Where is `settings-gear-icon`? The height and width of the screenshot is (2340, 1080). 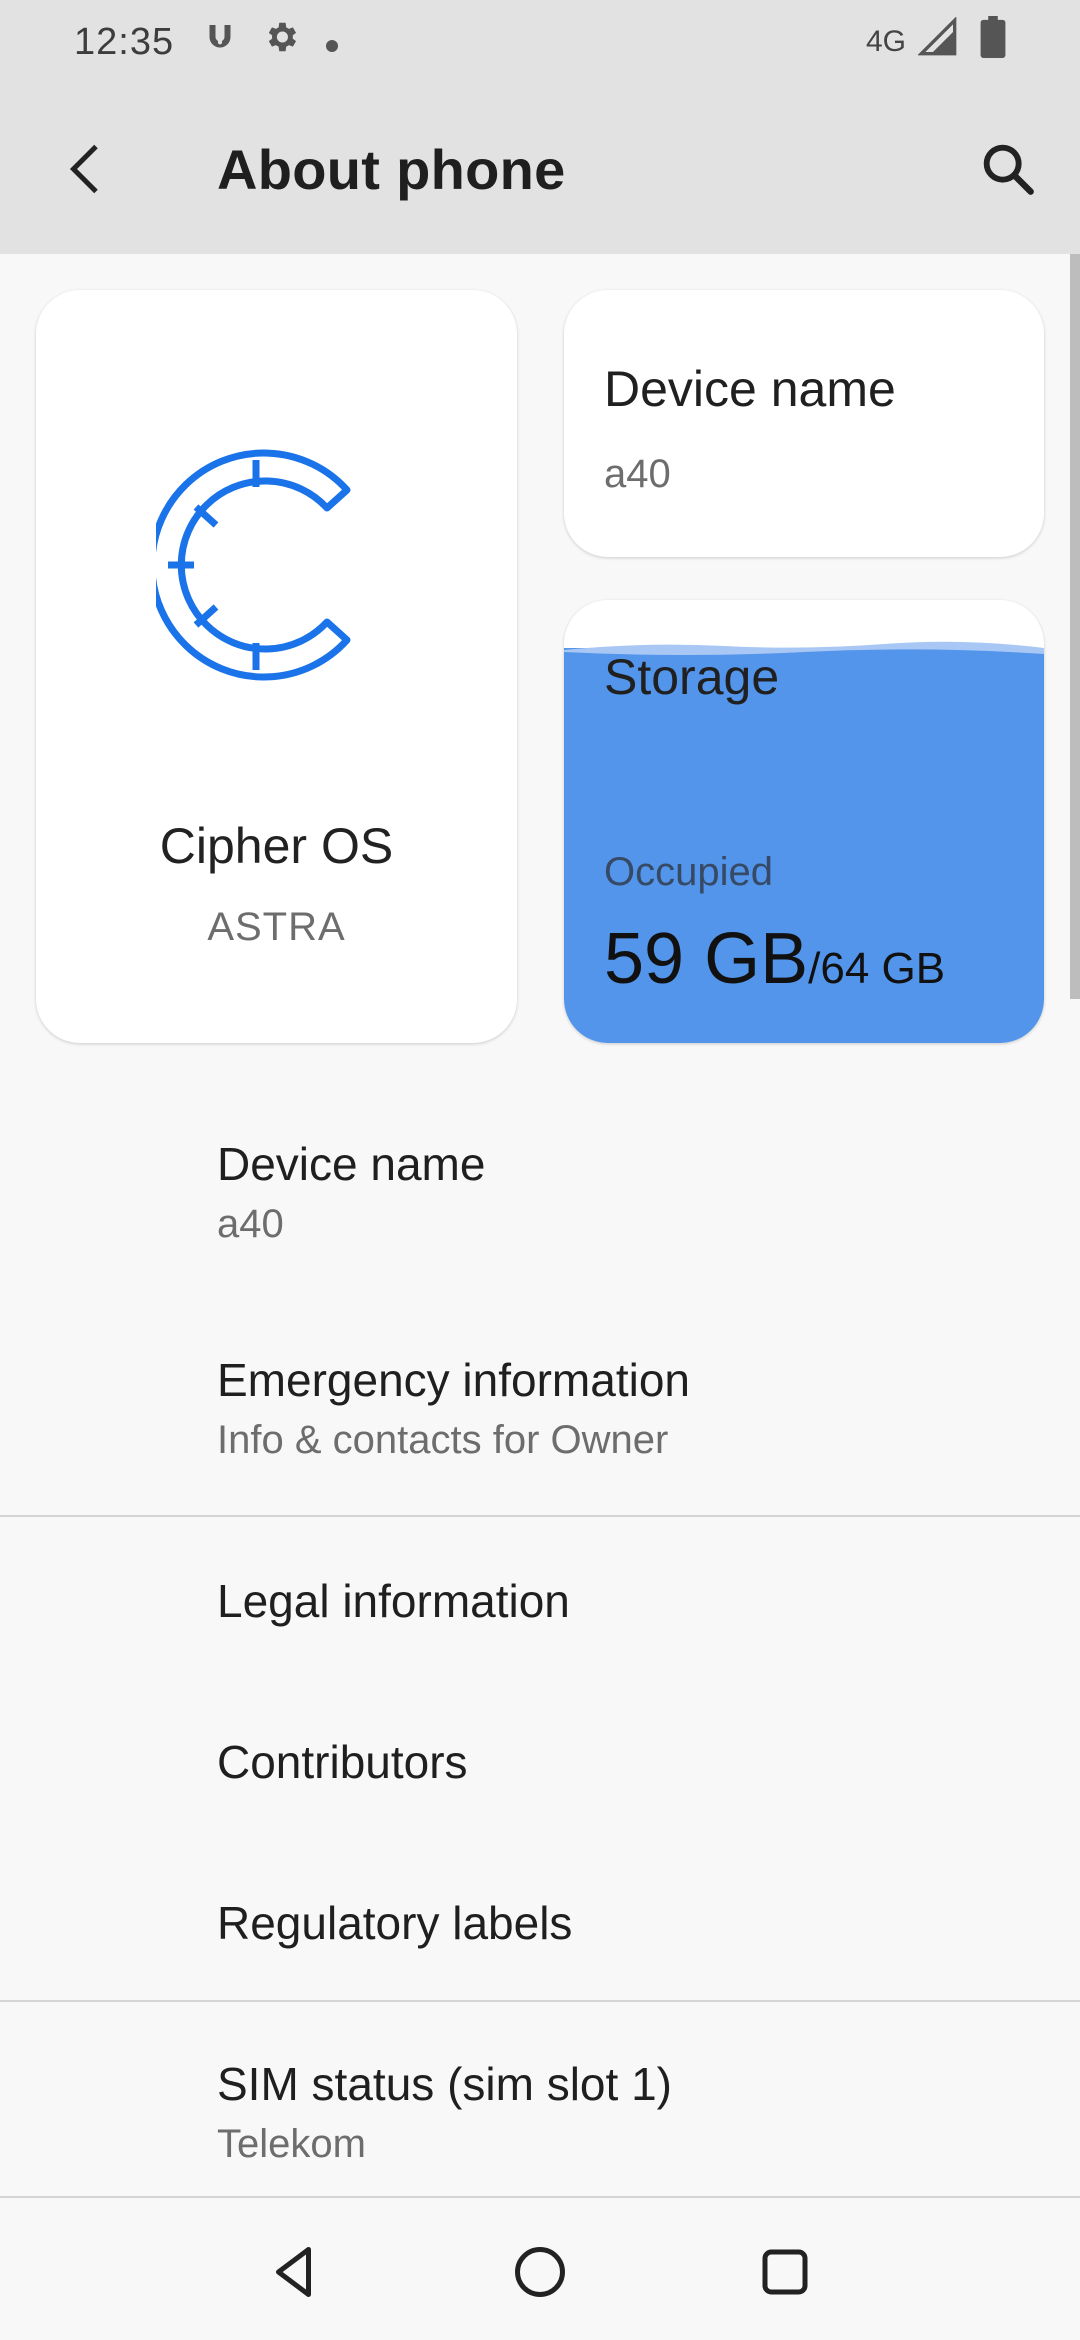
settings-gear-icon is located at coordinates (281, 42).